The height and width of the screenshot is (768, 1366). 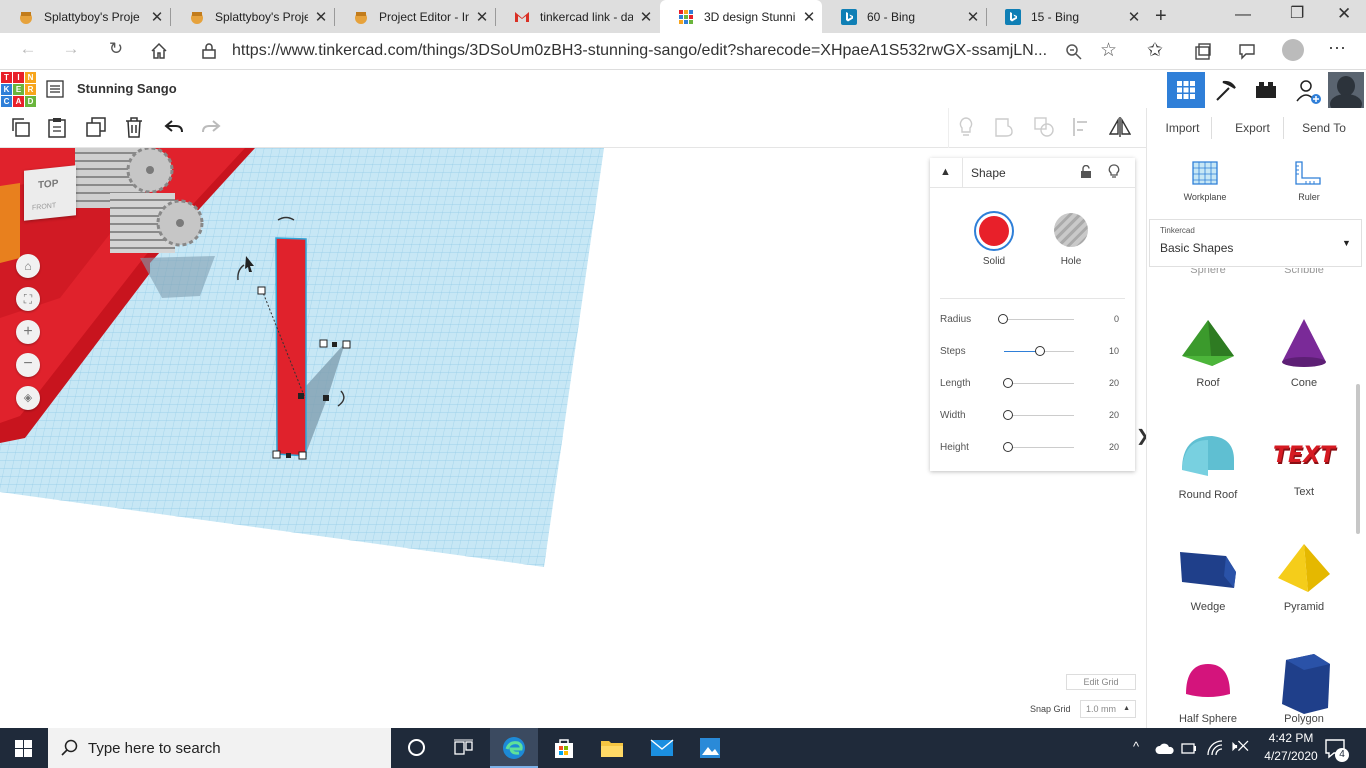 What do you see at coordinates (1165, 748) in the screenshot?
I see `onedrive-icon` at bounding box center [1165, 748].